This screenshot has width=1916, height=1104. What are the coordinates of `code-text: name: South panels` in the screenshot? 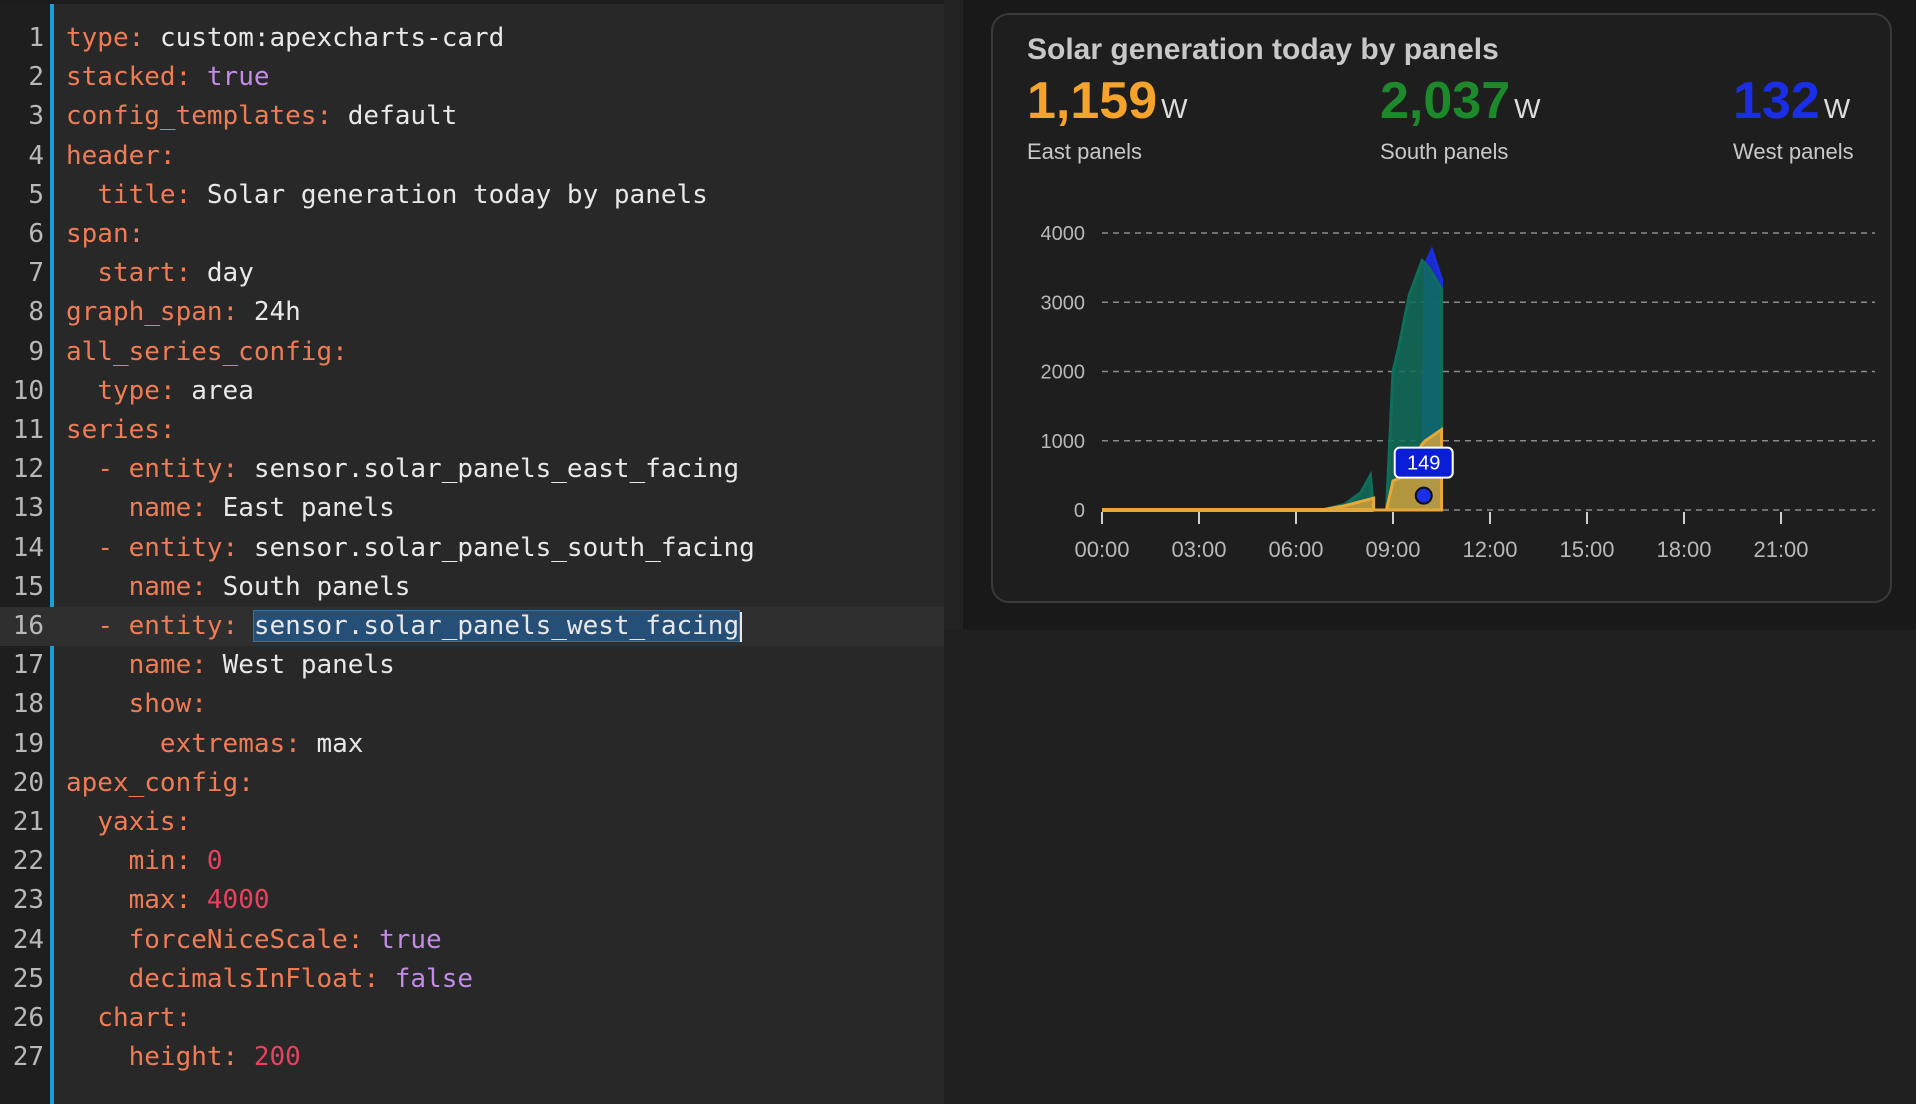 It's located at (238, 587).